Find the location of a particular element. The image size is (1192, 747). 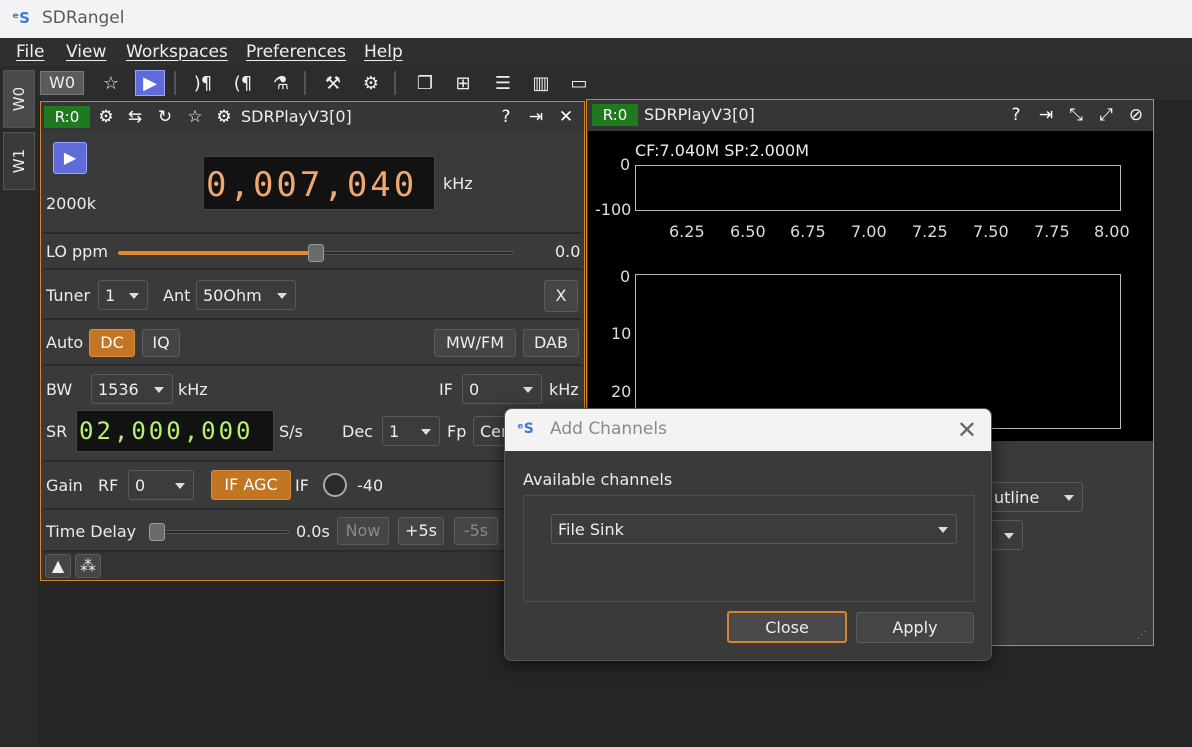

dc-button: DC is located at coordinates (112, 343).